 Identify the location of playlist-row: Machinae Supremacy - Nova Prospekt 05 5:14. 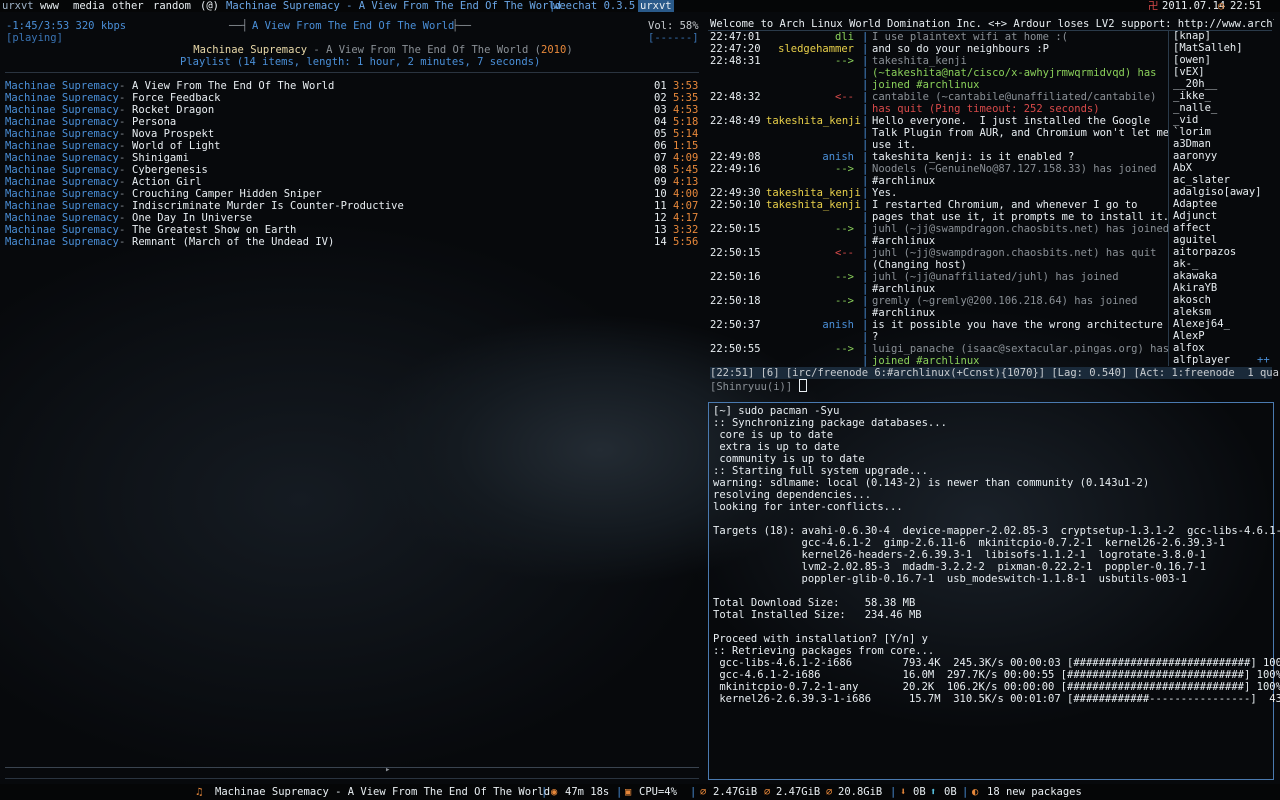
(352, 134).